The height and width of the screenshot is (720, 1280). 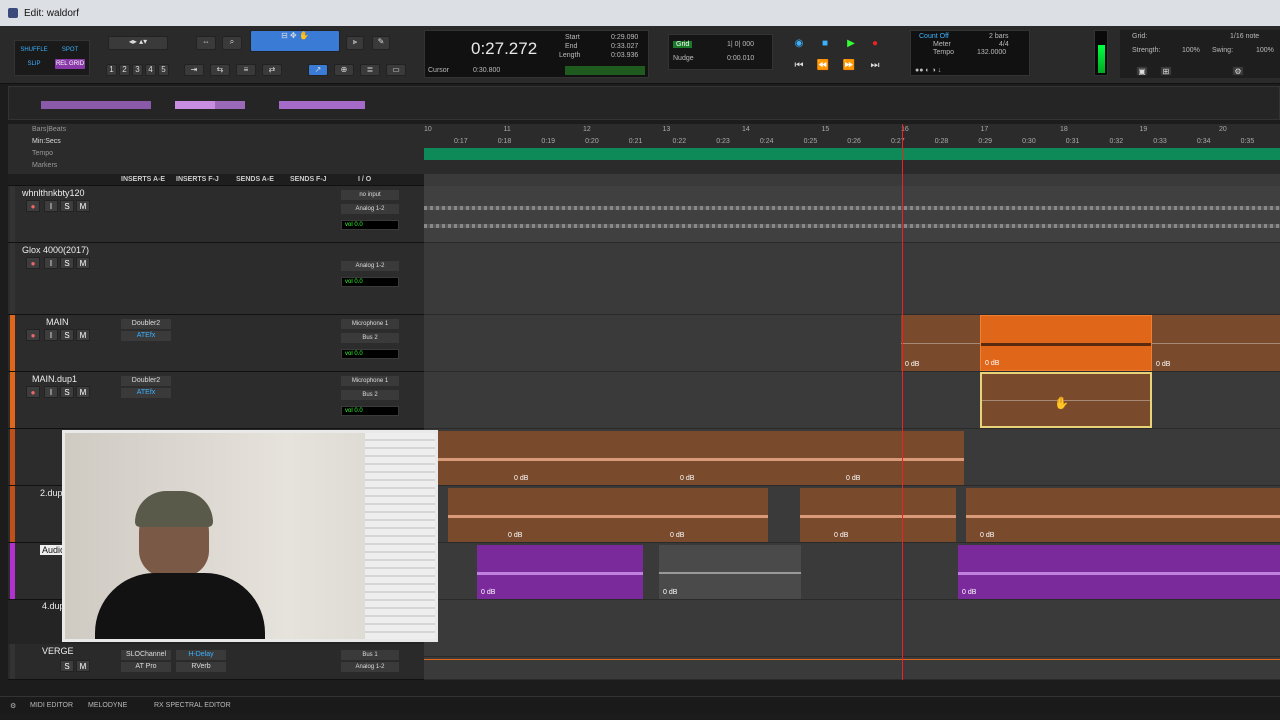 What do you see at coordinates (799, 65) in the screenshot?
I see `return-to-zero-icon: ⏮` at bounding box center [799, 65].